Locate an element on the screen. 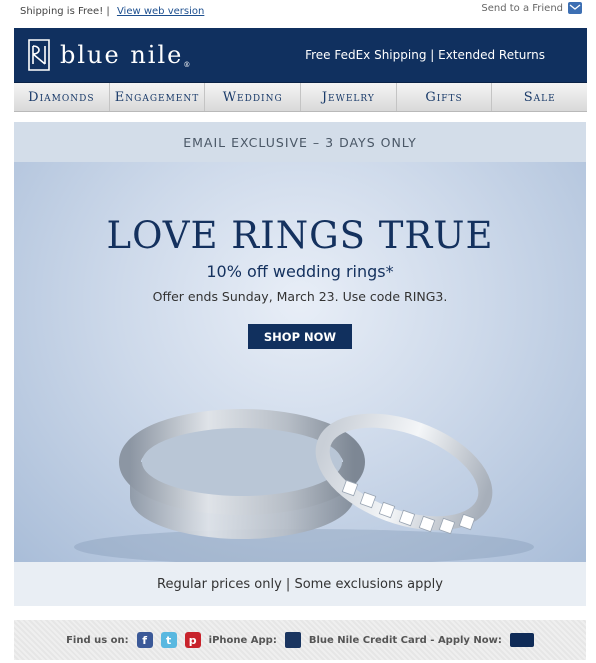  send-to-friend-label: Send to a Friend is located at coordinates (522, 8).